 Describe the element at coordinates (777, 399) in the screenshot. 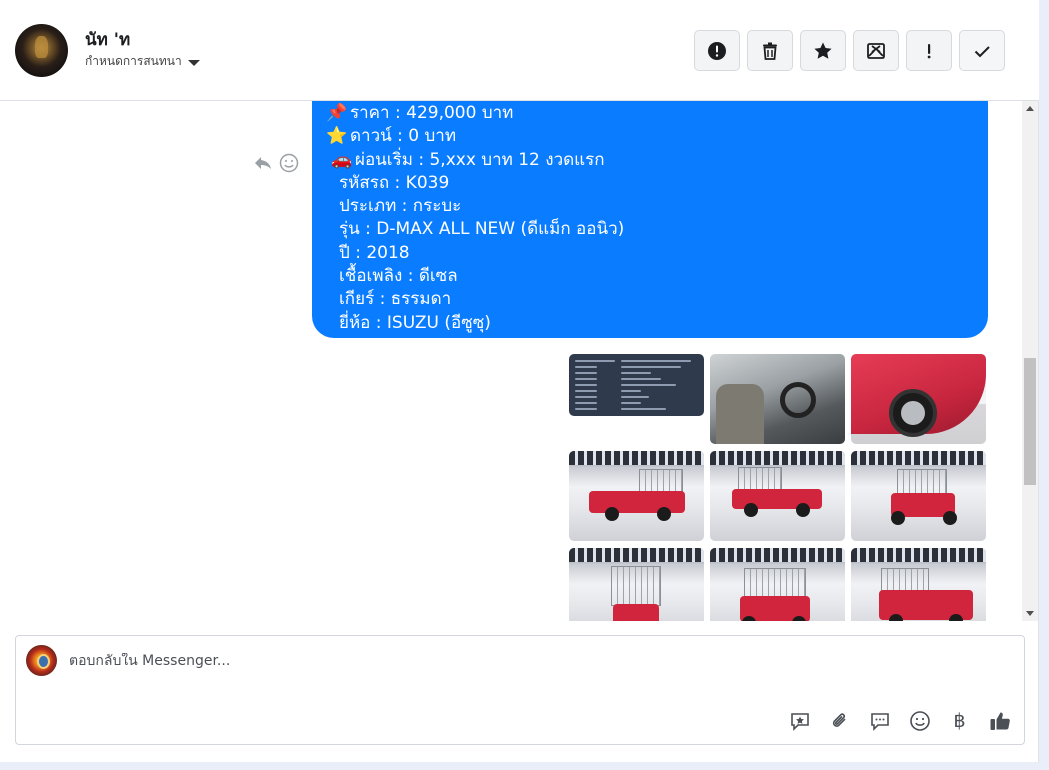

I see `gallery-image-interior` at that location.